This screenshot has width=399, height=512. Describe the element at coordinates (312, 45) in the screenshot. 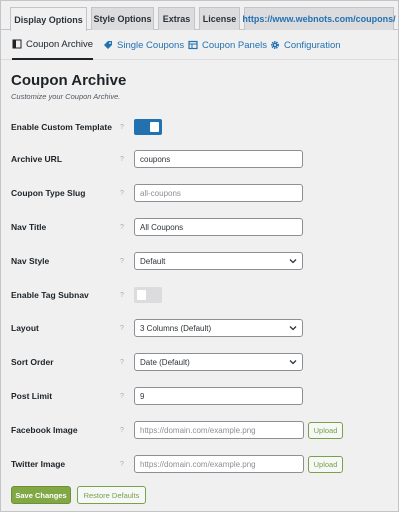

I see `subtab-label: Configuration` at that location.